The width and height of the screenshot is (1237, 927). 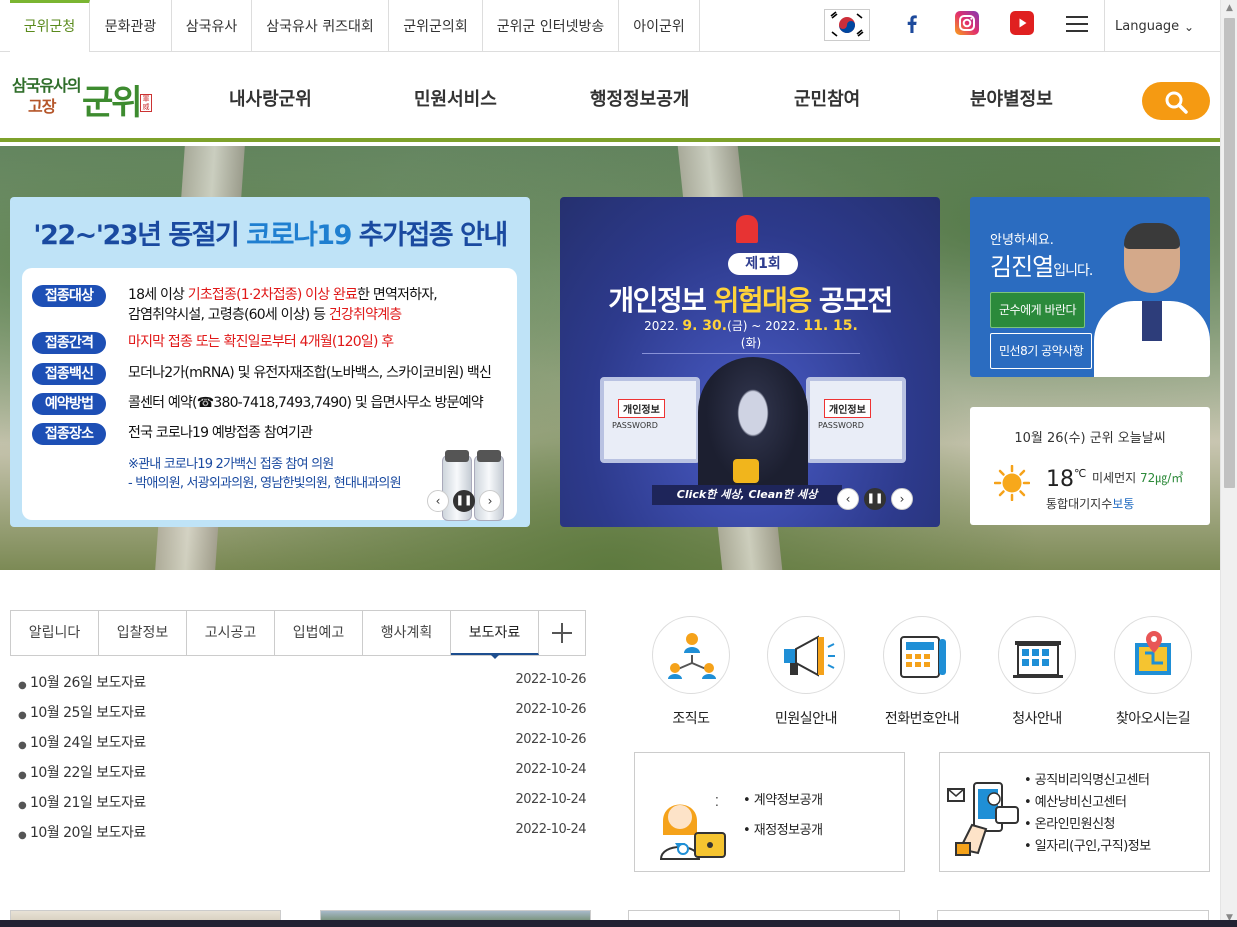 What do you see at coordinates (902, 499) in the screenshot?
I see `privacy-next-button: ›` at bounding box center [902, 499].